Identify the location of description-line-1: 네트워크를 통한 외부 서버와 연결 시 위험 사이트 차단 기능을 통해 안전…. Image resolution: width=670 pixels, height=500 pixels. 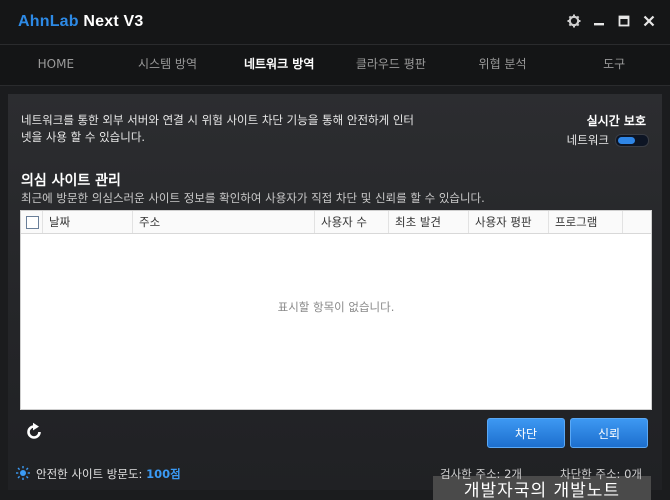
(218, 120).